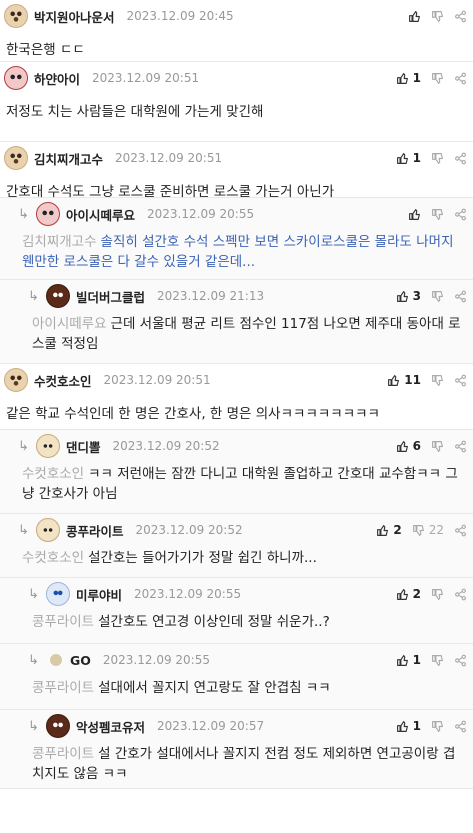  Describe the element at coordinates (100, 214) in the screenshot. I see `author-nickname: 아이시떼루요` at that location.